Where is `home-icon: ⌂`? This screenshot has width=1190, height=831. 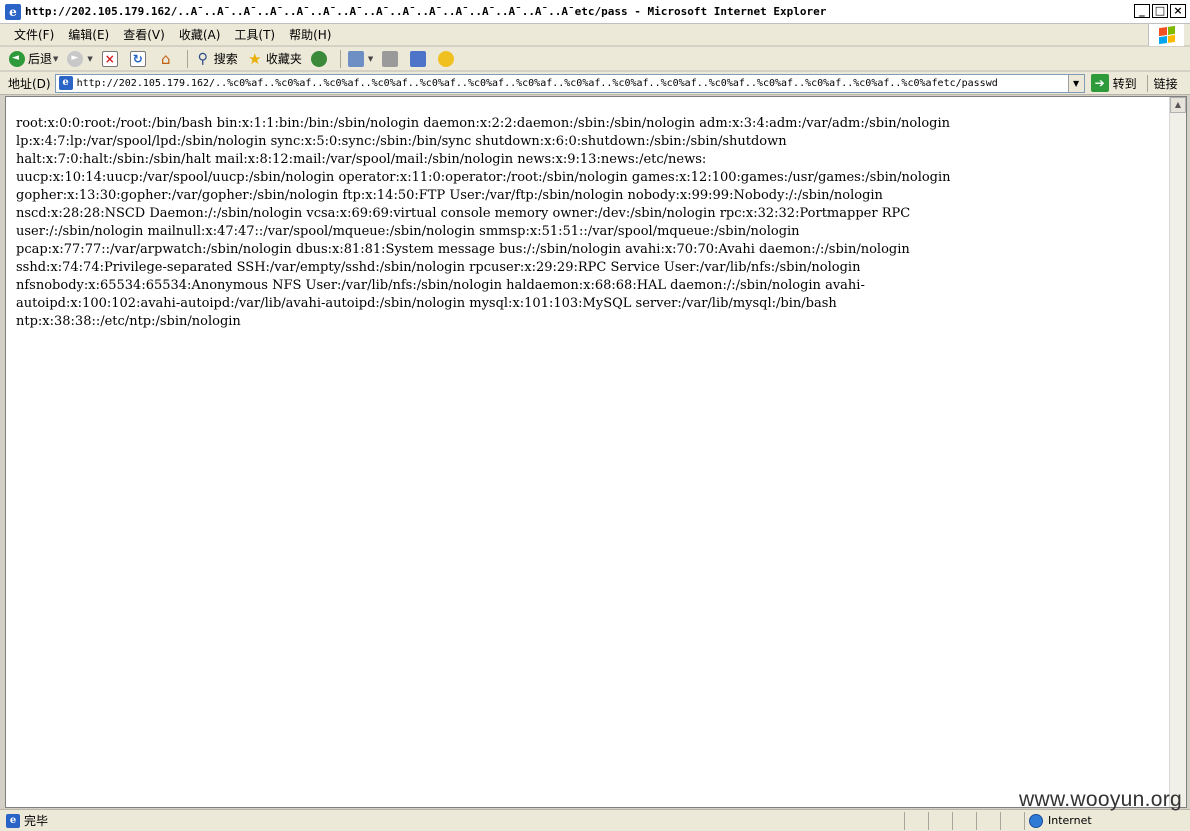
home-icon: ⌂ is located at coordinates (166, 58).